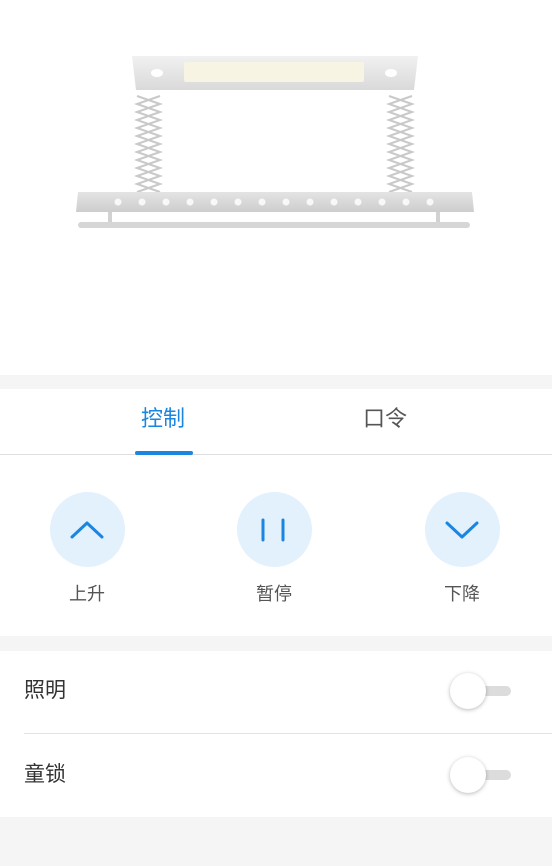  What do you see at coordinates (385, 421) in the screenshot?
I see `tab-voice-command: 口令` at bounding box center [385, 421].